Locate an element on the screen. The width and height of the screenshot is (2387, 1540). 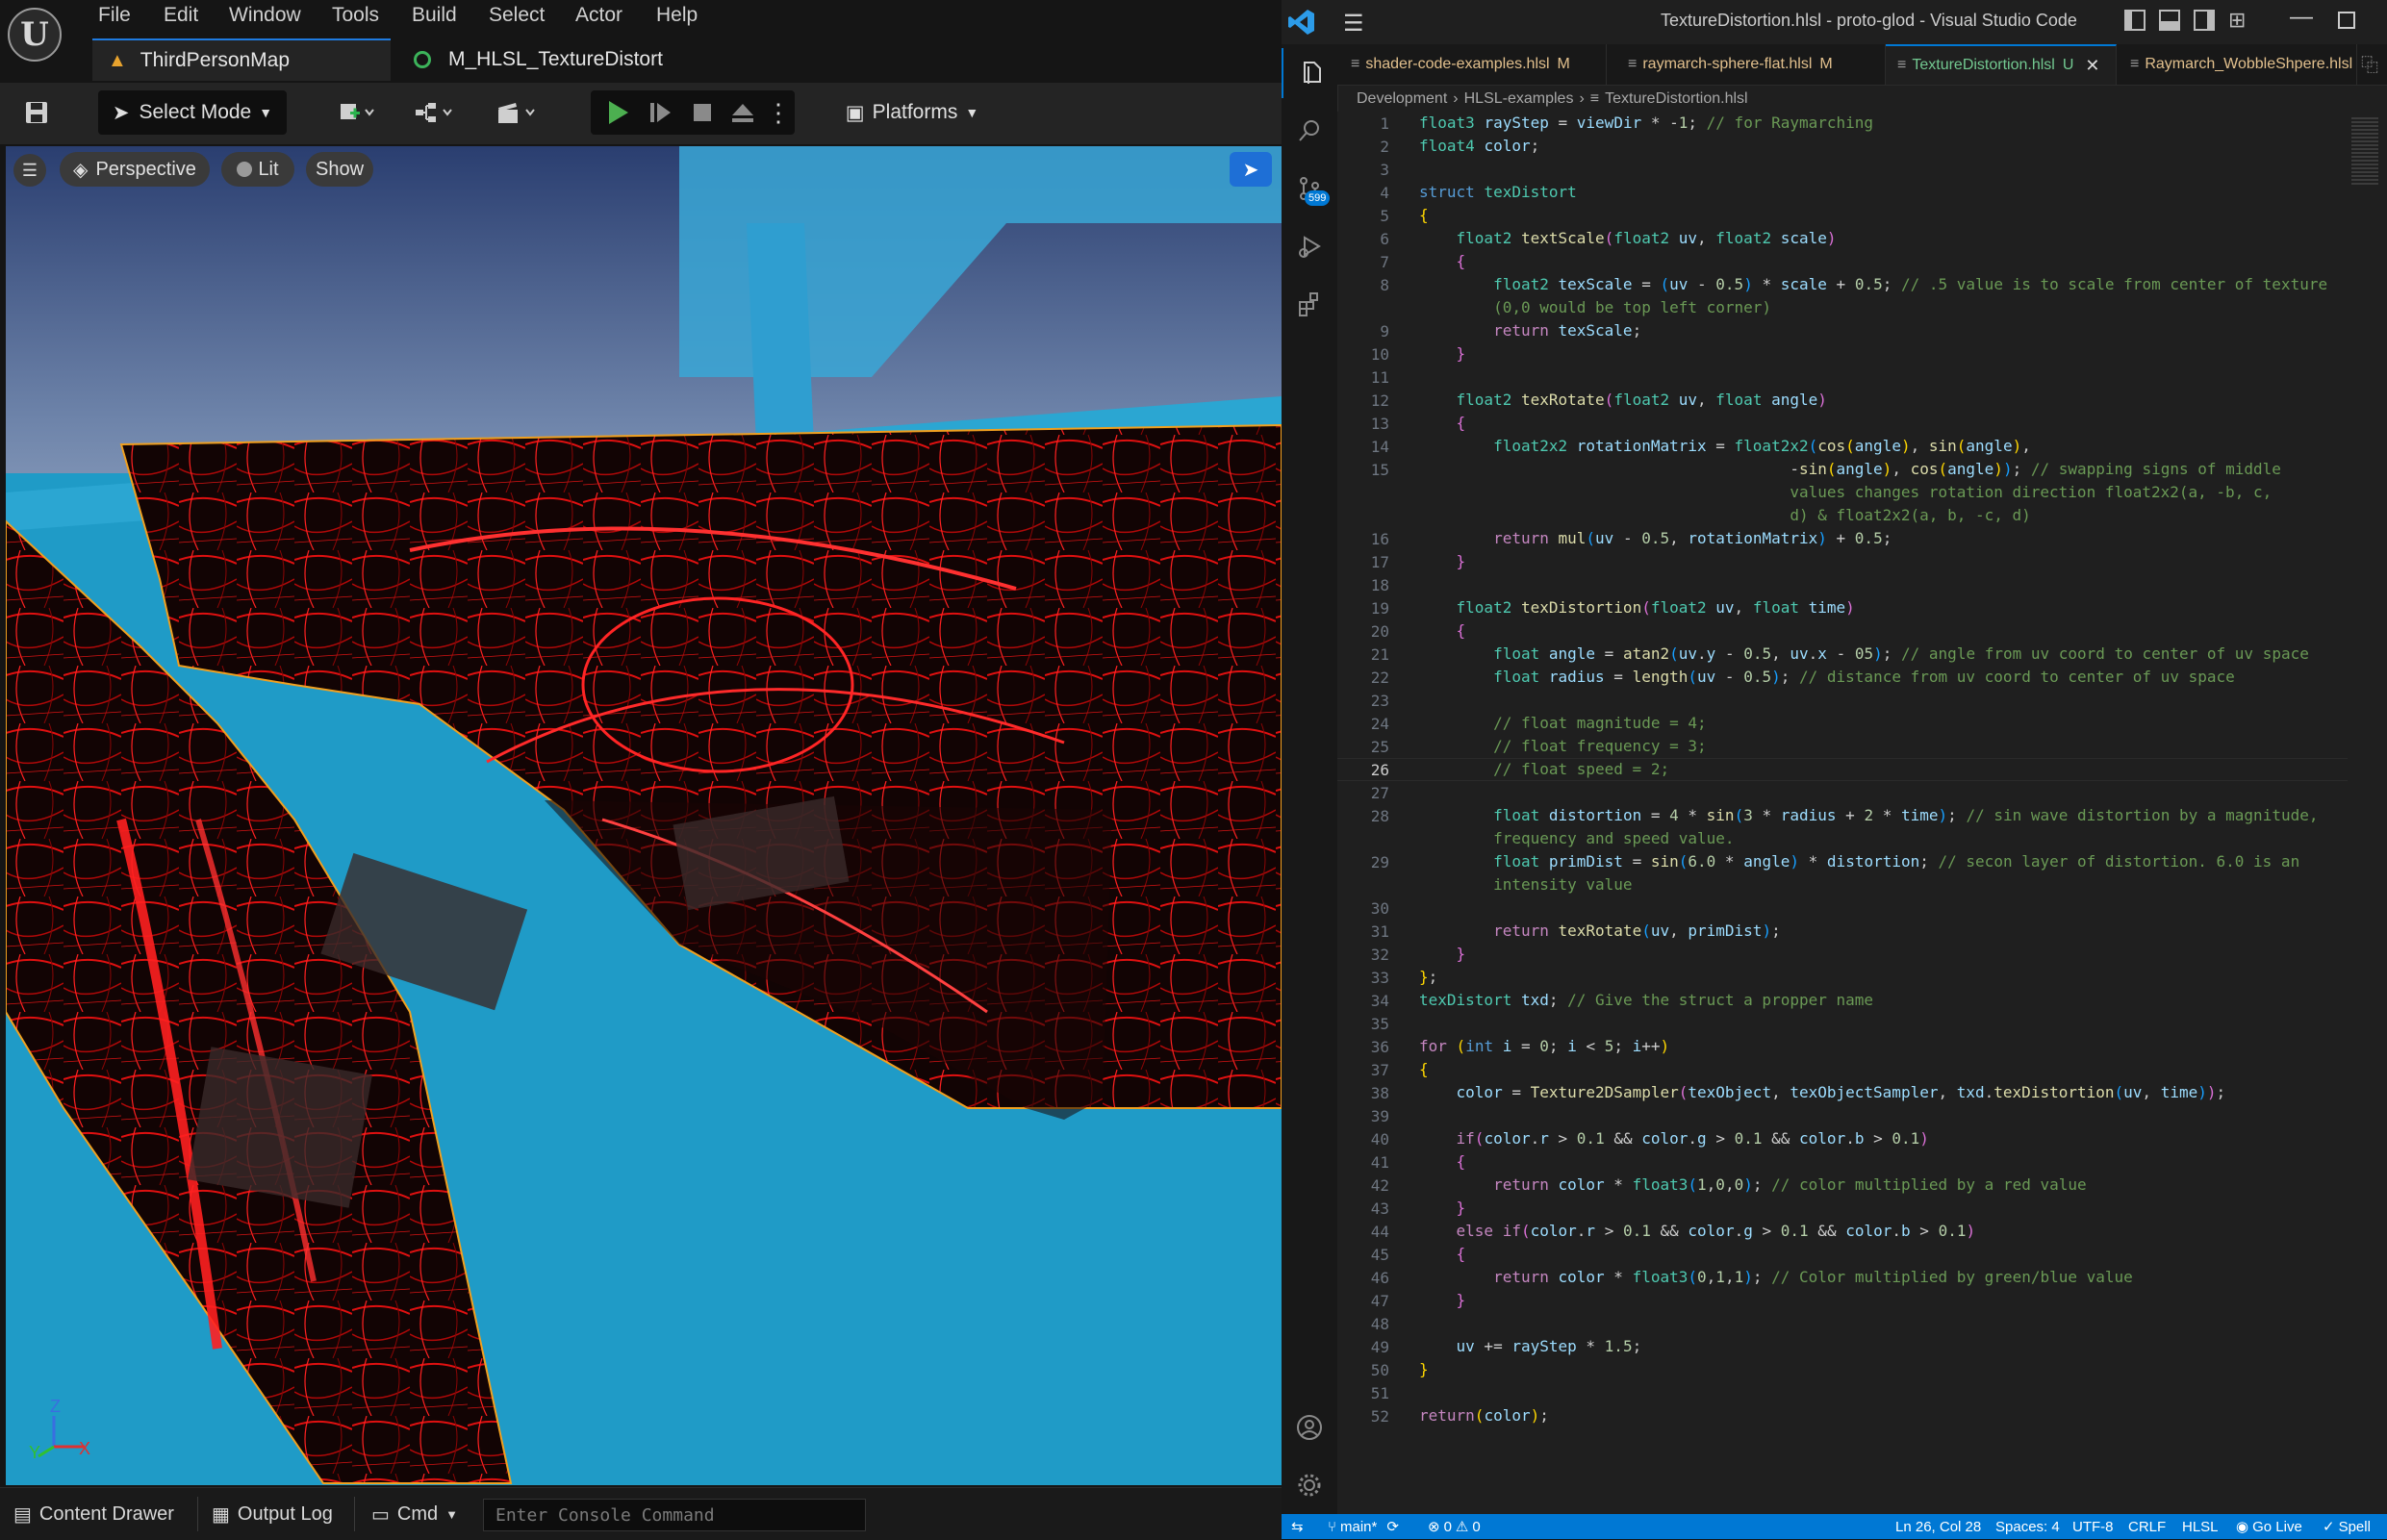
code-line: for (int i = 0; i < 5; i++) is located at coordinates (1544, 1046).